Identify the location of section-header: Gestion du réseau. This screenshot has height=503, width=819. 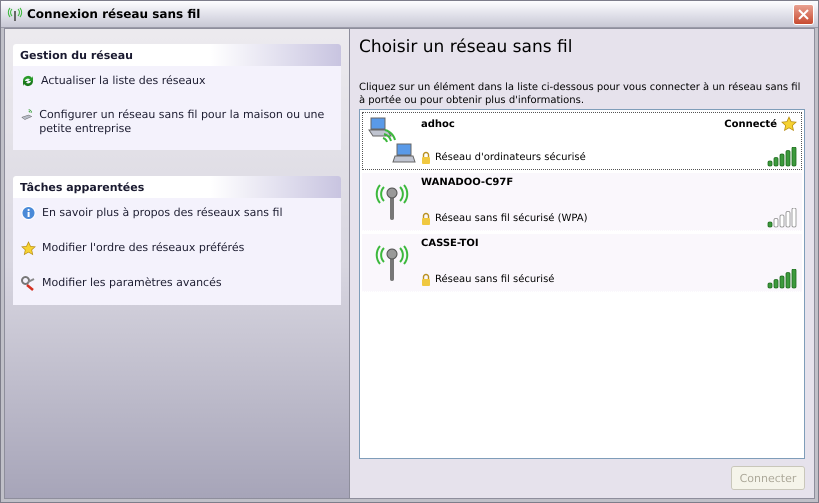
(177, 55).